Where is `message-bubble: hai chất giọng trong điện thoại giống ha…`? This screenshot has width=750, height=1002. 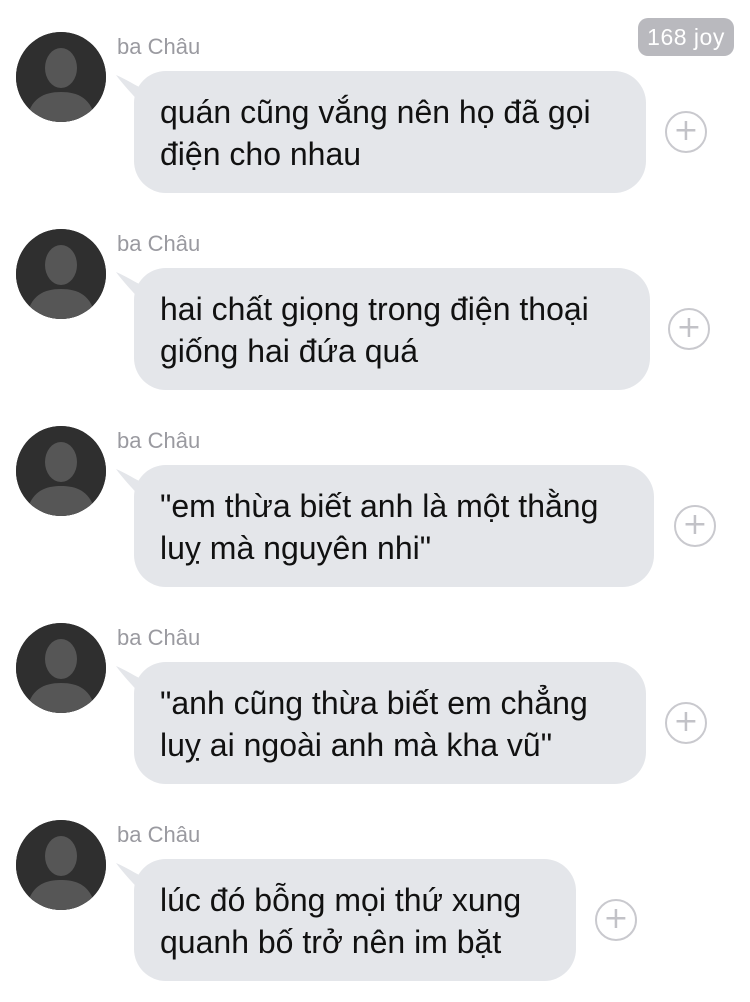
message-bubble: hai chất giọng trong điện thoại giống ha… is located at coordinates (392, 329).